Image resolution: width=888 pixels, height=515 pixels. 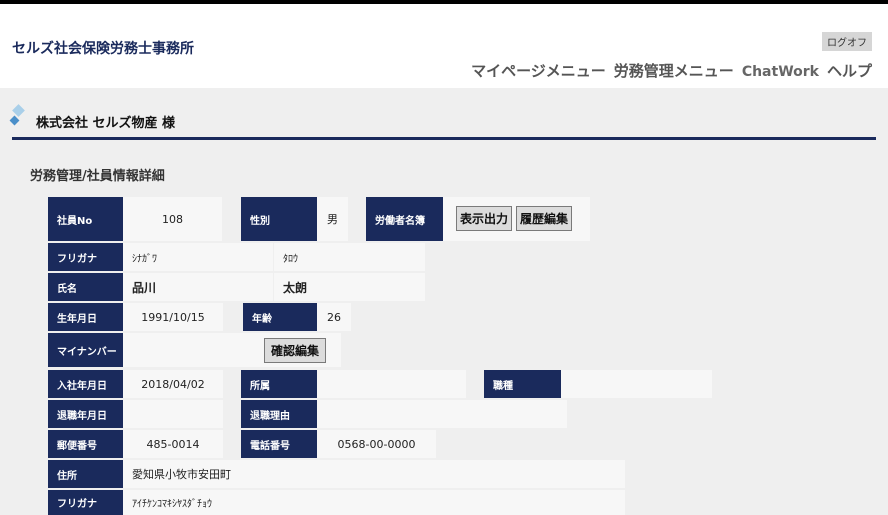 I want to click on hire-date-value: 2018/04/02, so click(x=173, y=384).